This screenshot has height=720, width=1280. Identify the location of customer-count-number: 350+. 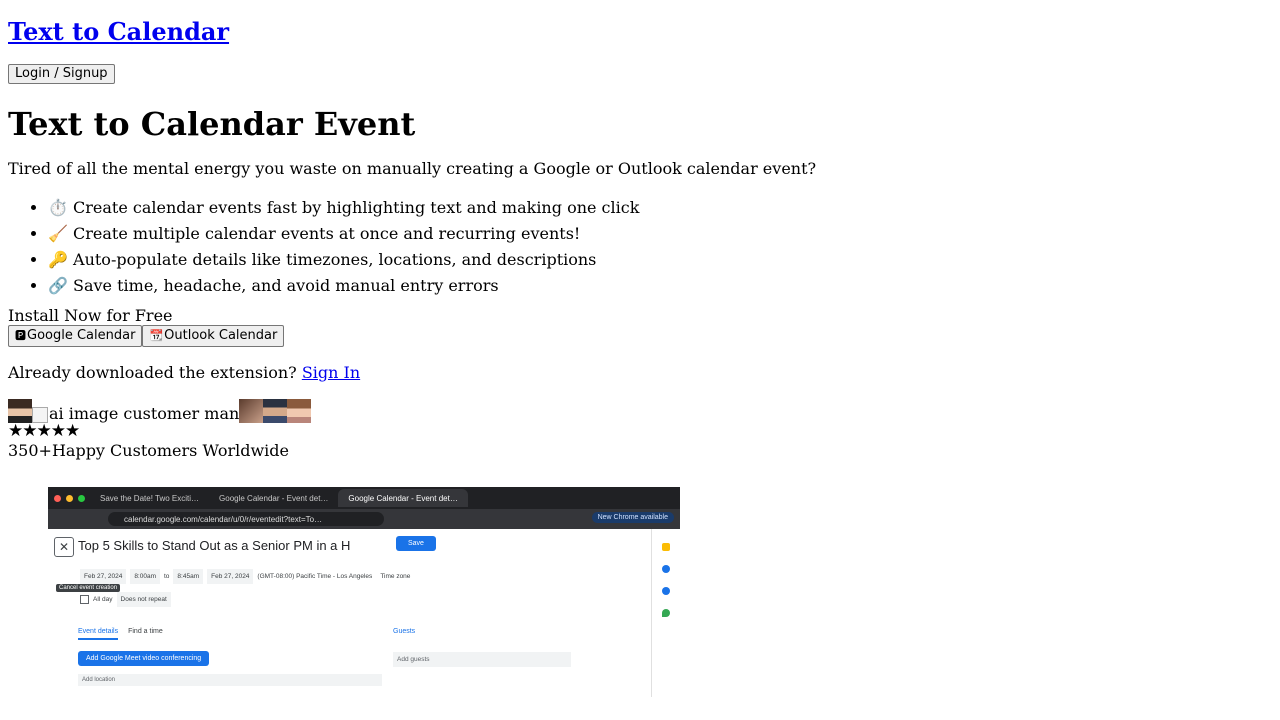
(30, 450).